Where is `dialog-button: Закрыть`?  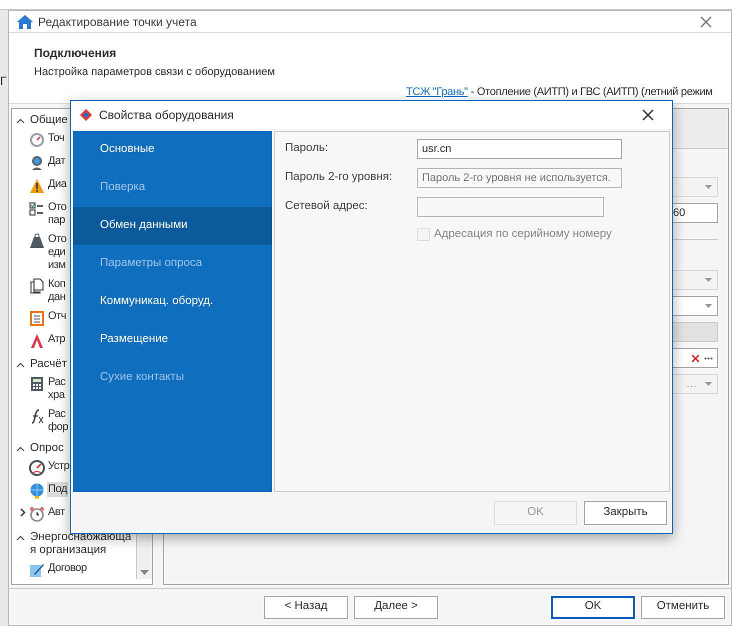 dialog-button: Закрыть is located at coordinates (625, 513).